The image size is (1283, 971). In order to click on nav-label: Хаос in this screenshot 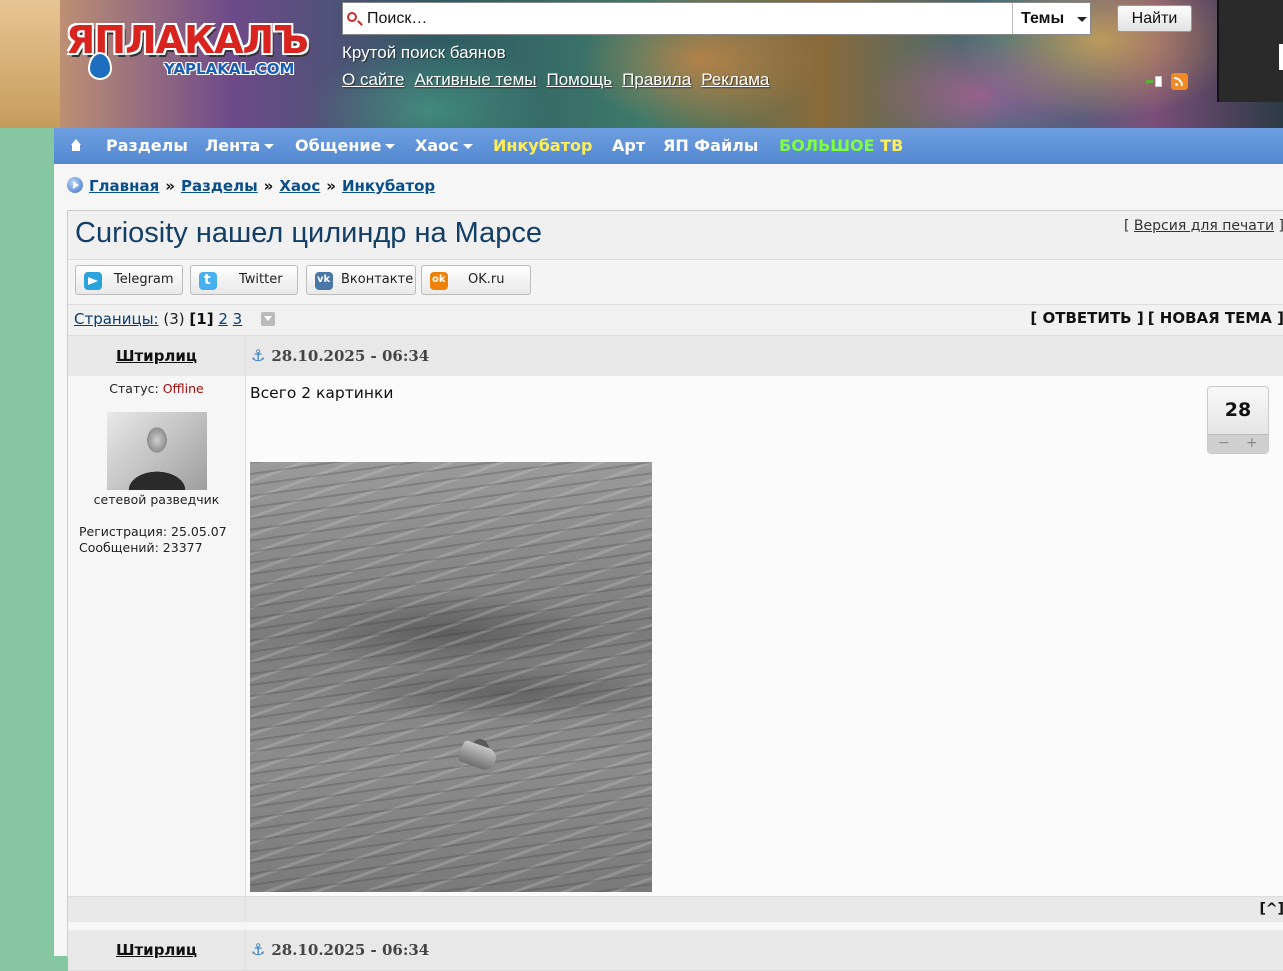, I will do `click(437, 145)`.